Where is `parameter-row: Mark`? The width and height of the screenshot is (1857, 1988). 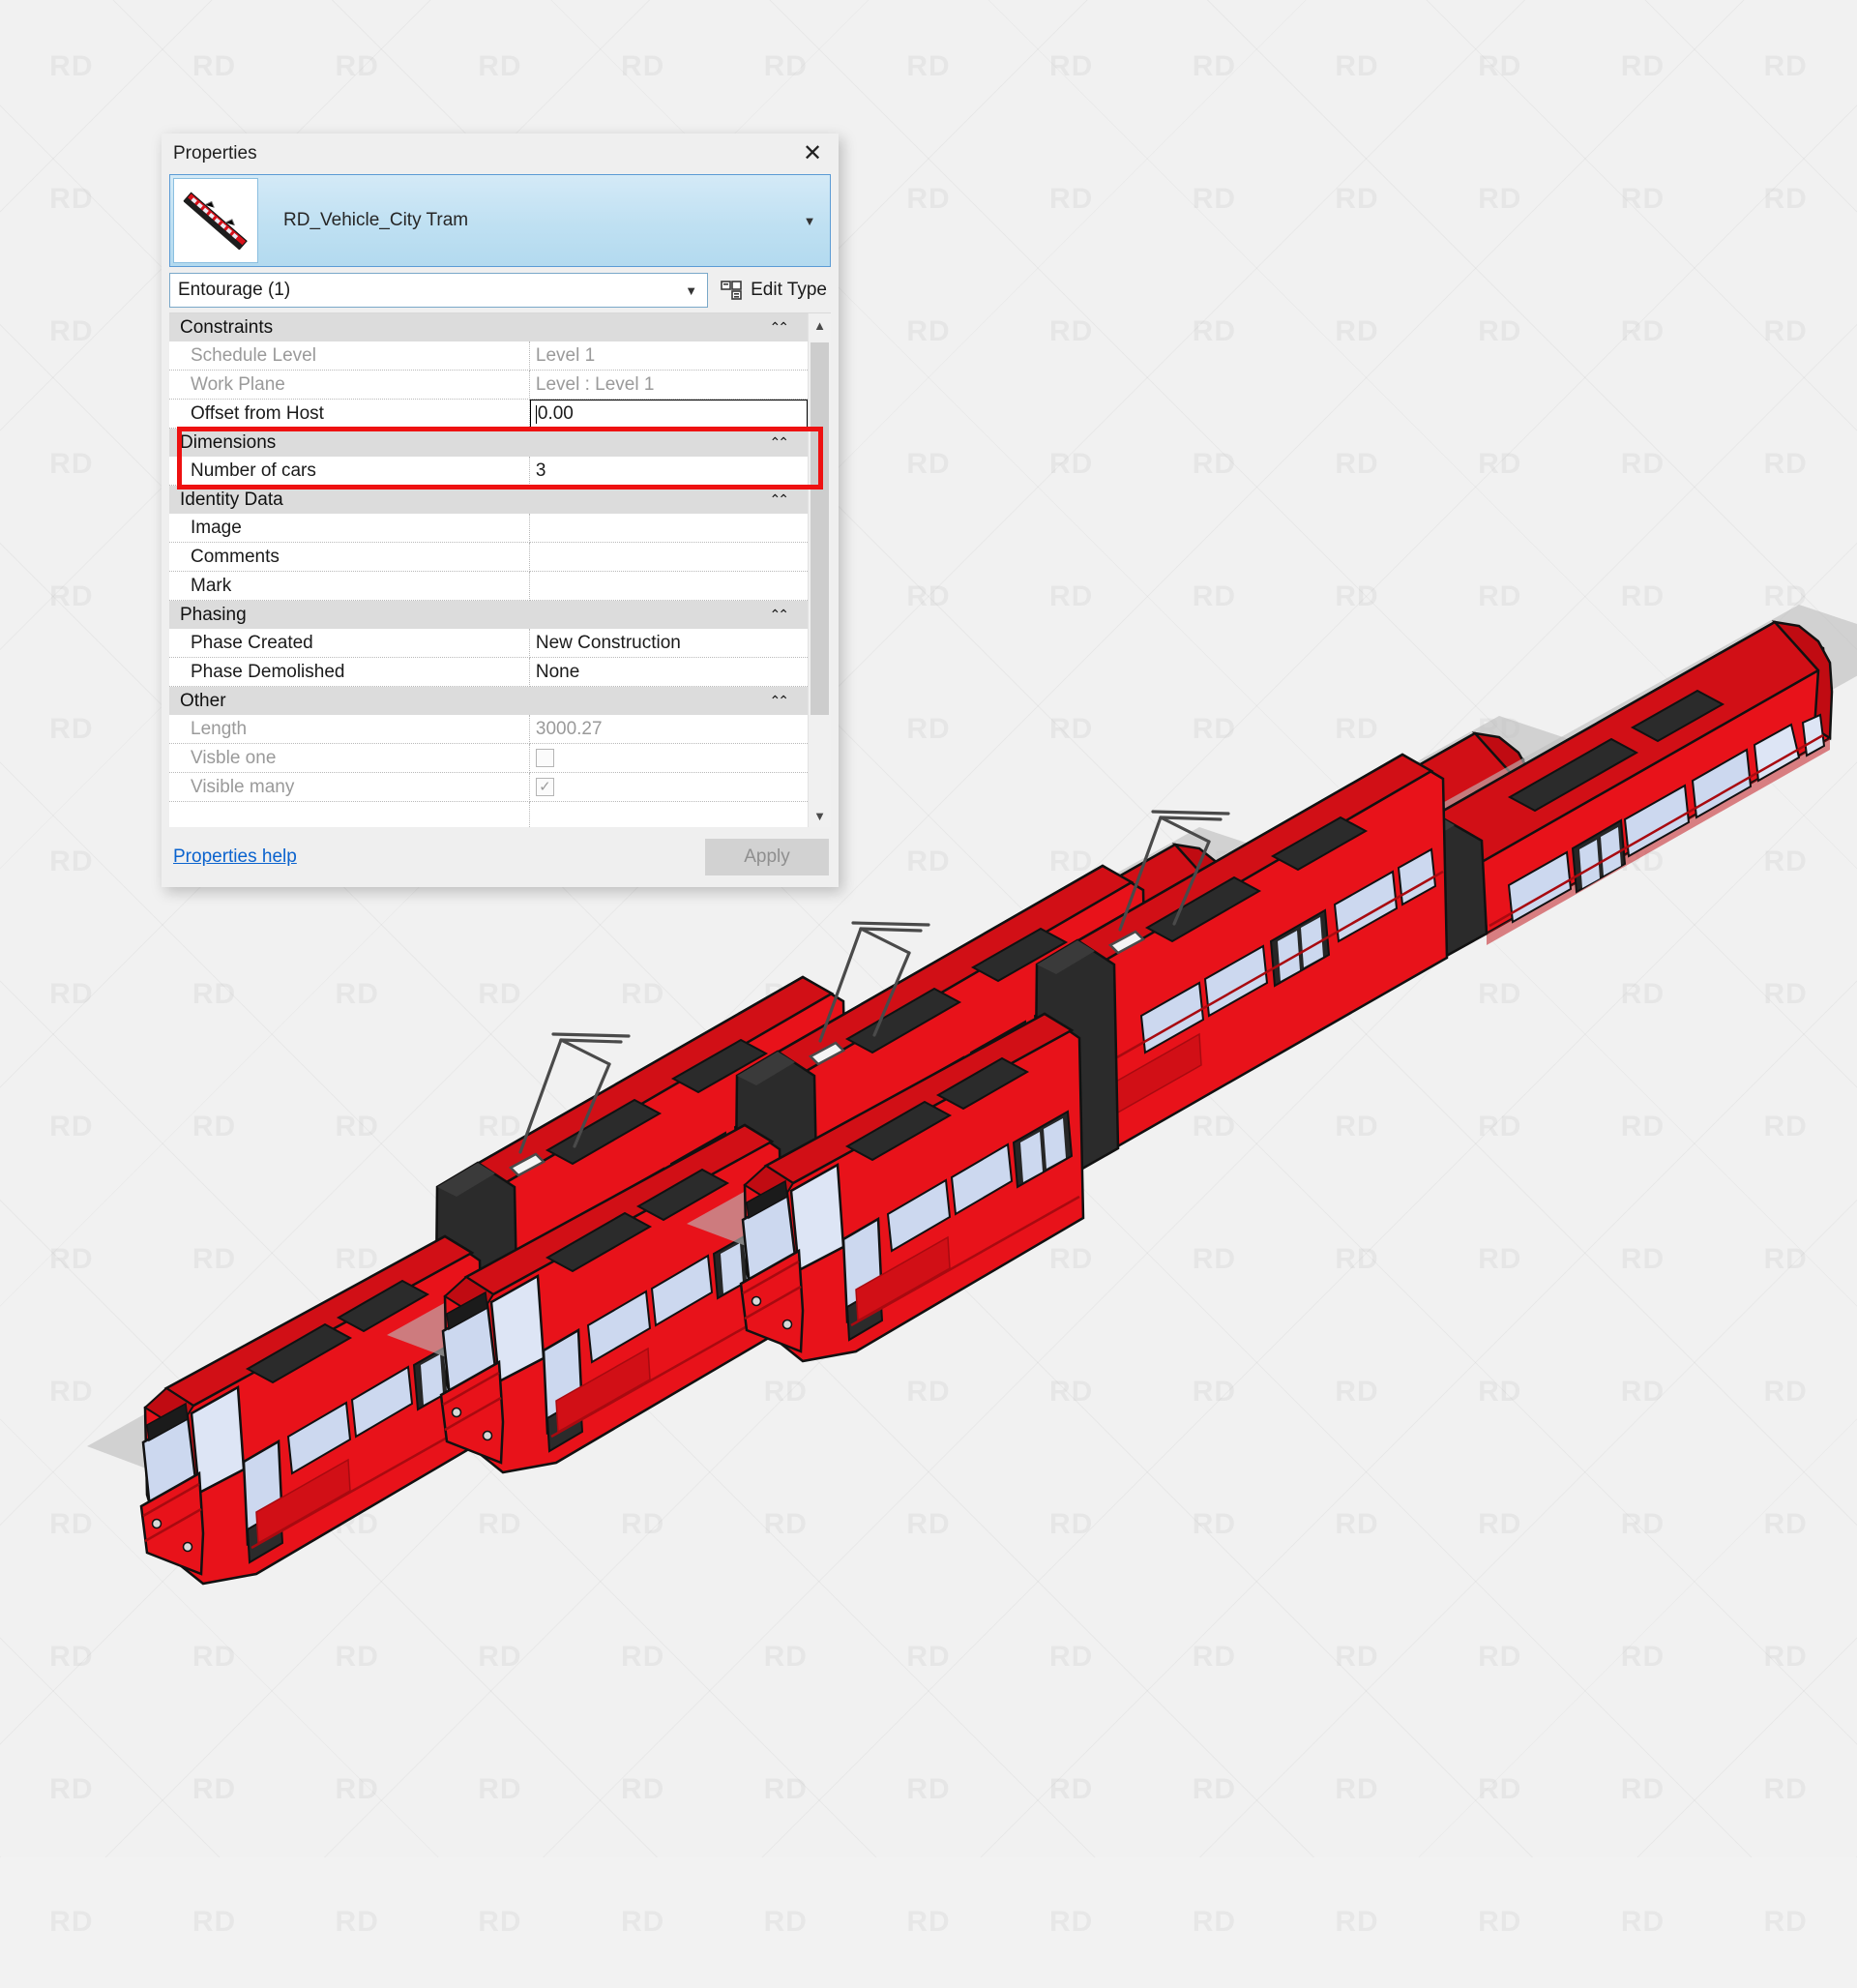
parameter-row: Mark is located at coordinates (488, 586).